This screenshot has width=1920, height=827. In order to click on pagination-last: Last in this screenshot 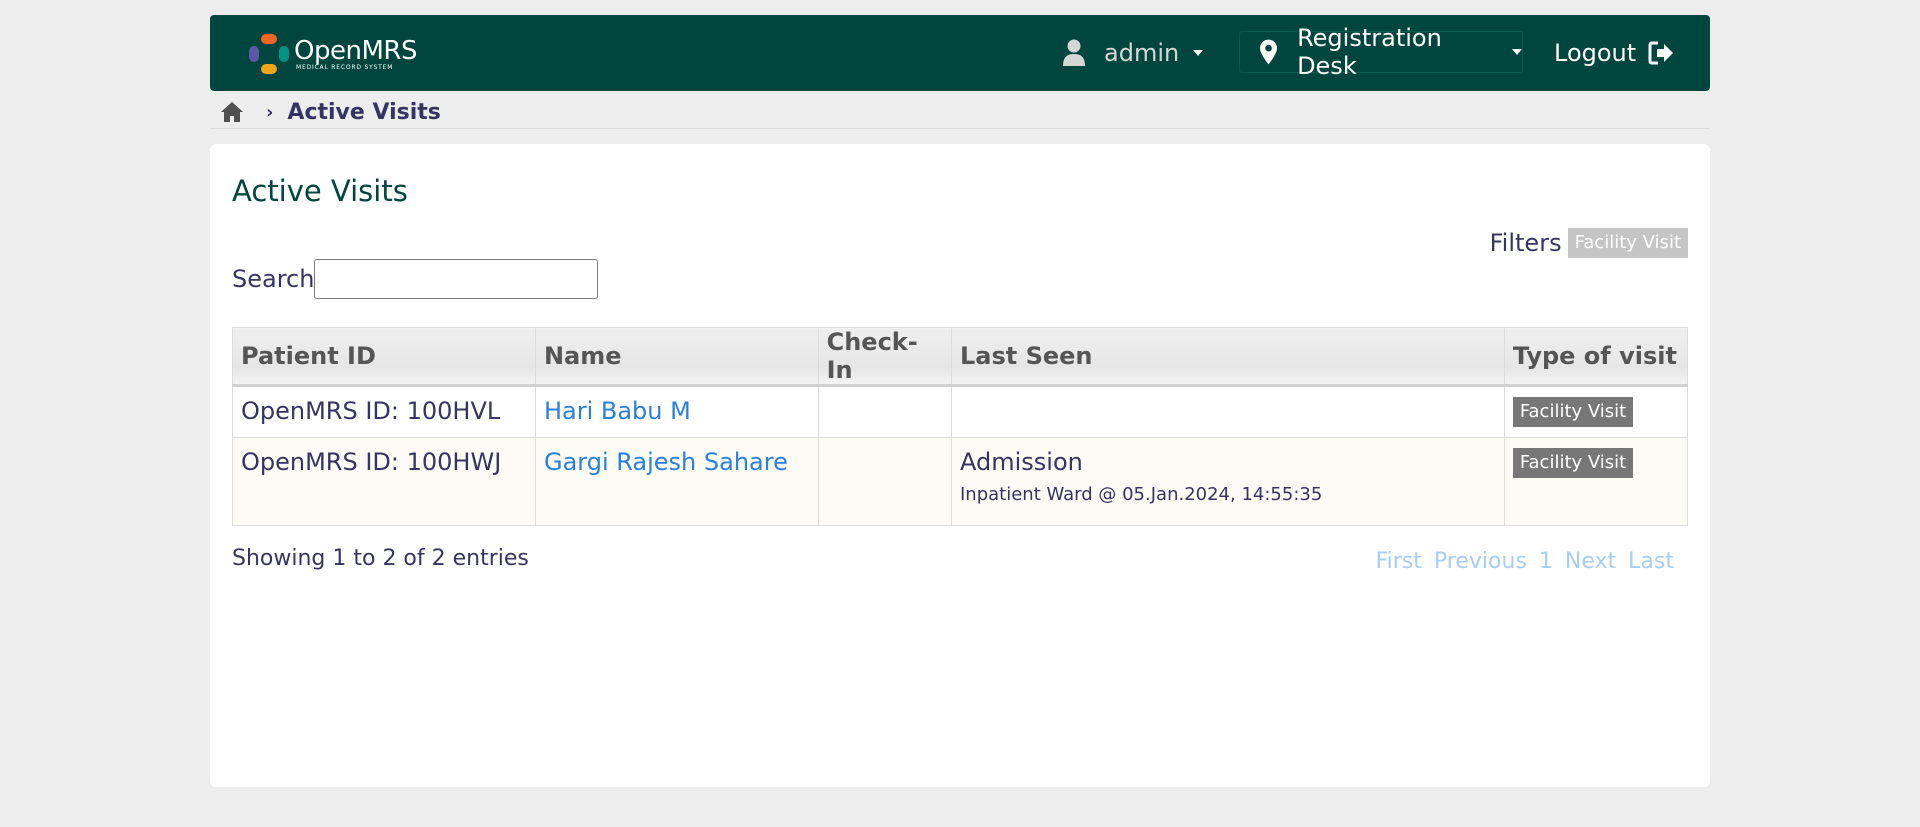, I will do `click(1651, 561)`.